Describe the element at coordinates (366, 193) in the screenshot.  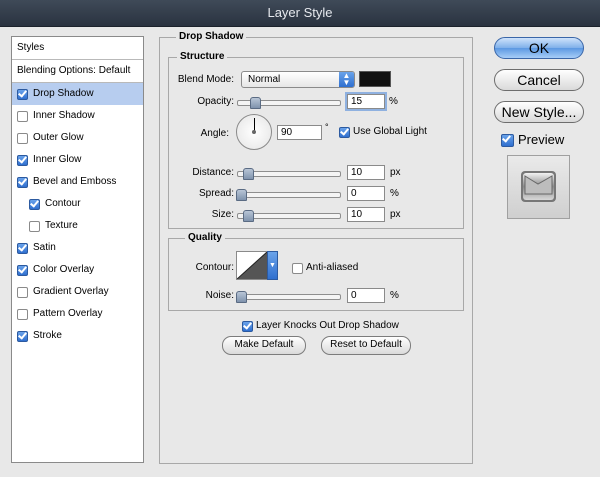
I see `spread-input: 0` at that location.